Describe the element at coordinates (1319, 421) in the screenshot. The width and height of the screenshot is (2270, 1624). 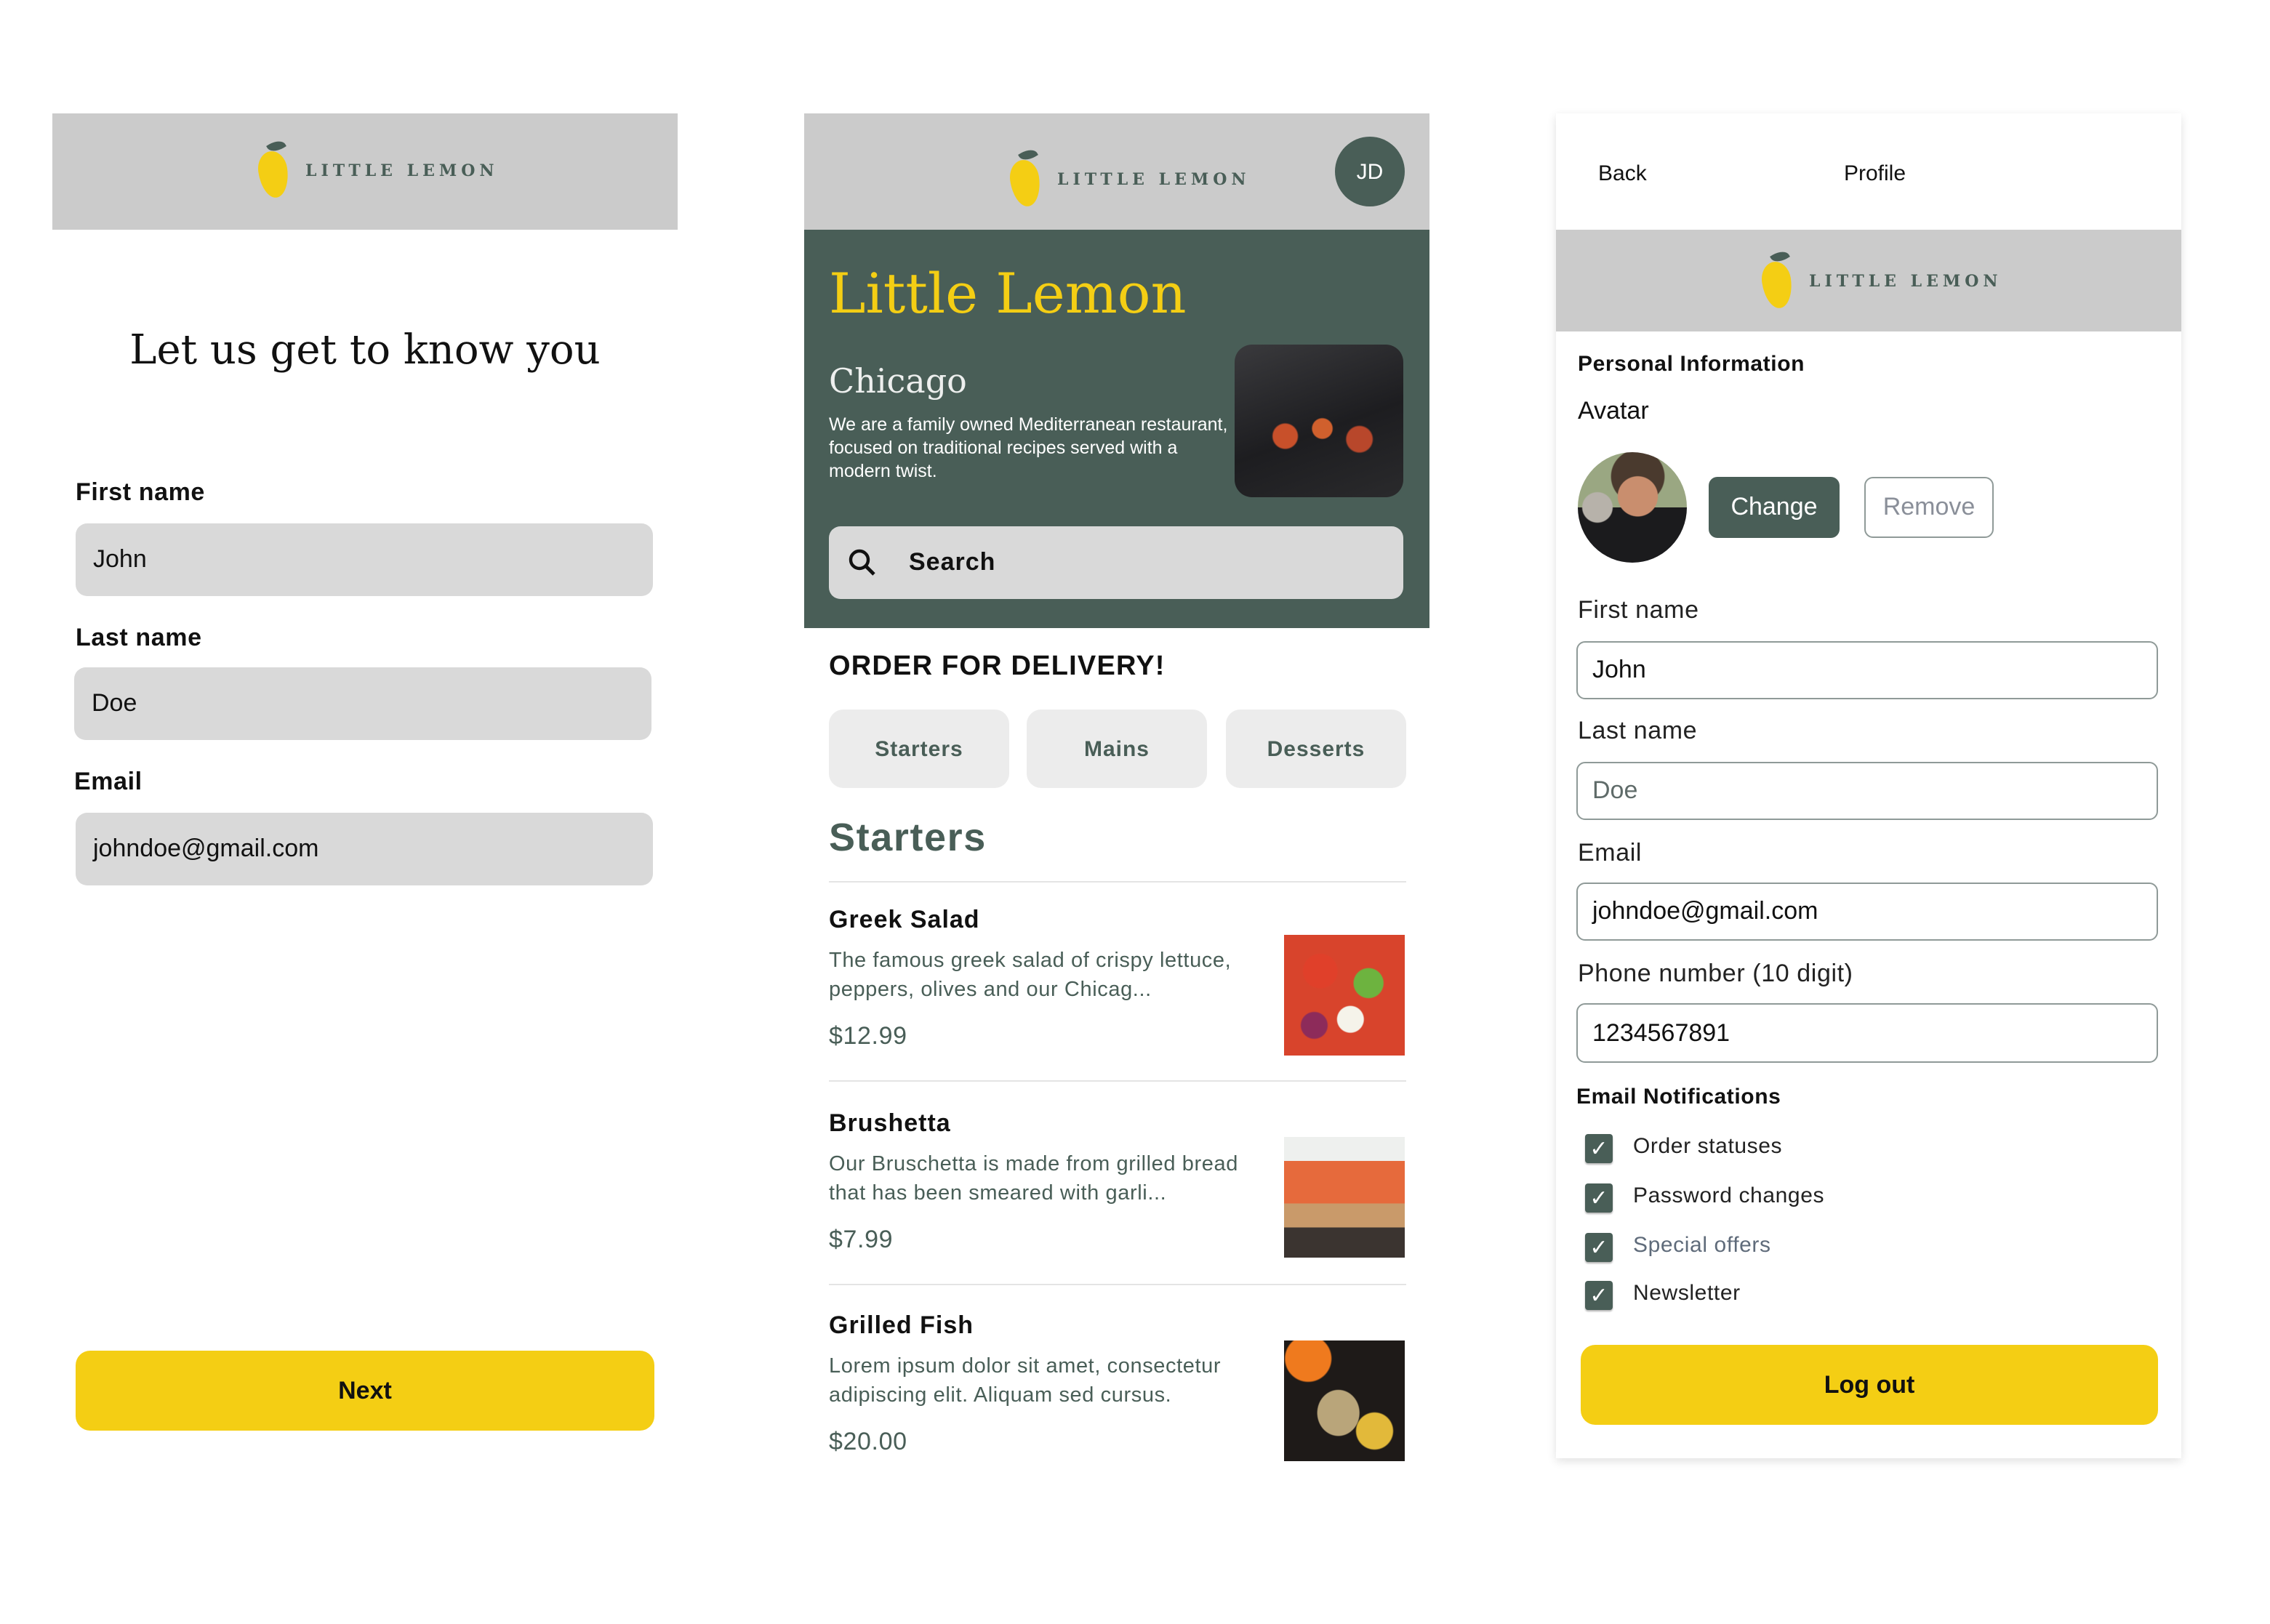
I see `hero-image` at that location.